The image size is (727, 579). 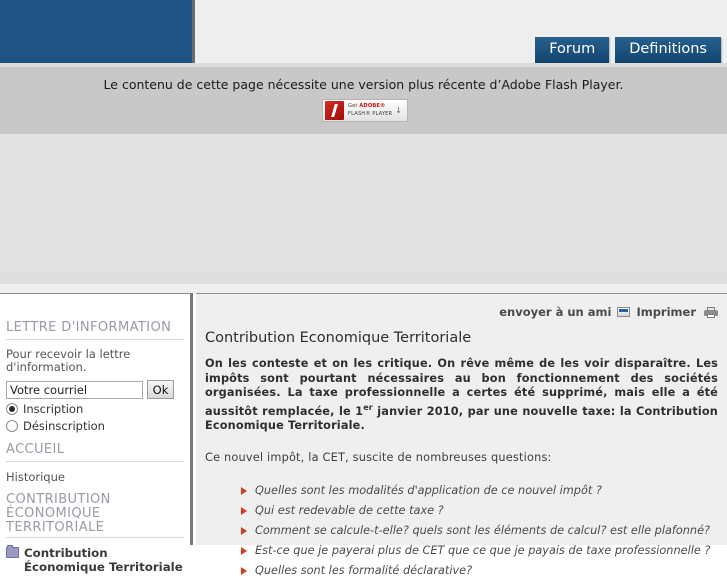 I want to click on radio-desinscription-icon, so click(x=12, y=426).